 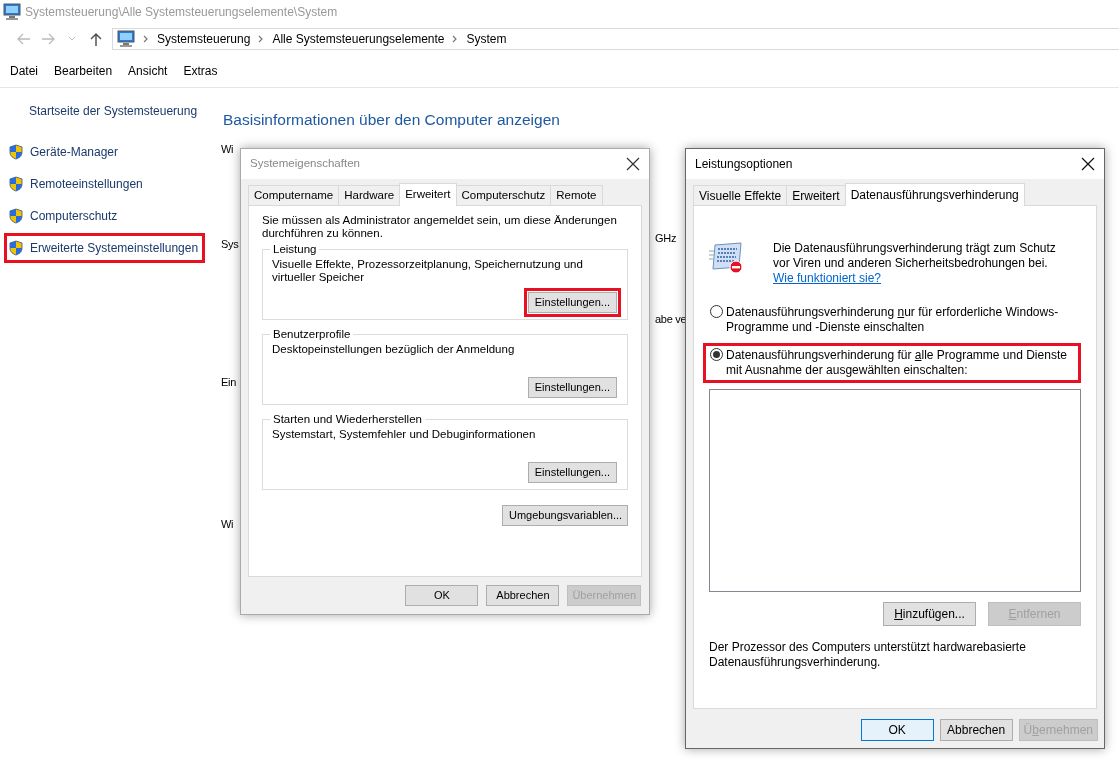 I want to click on tab: Erweitert, so click(x=428, y=194).